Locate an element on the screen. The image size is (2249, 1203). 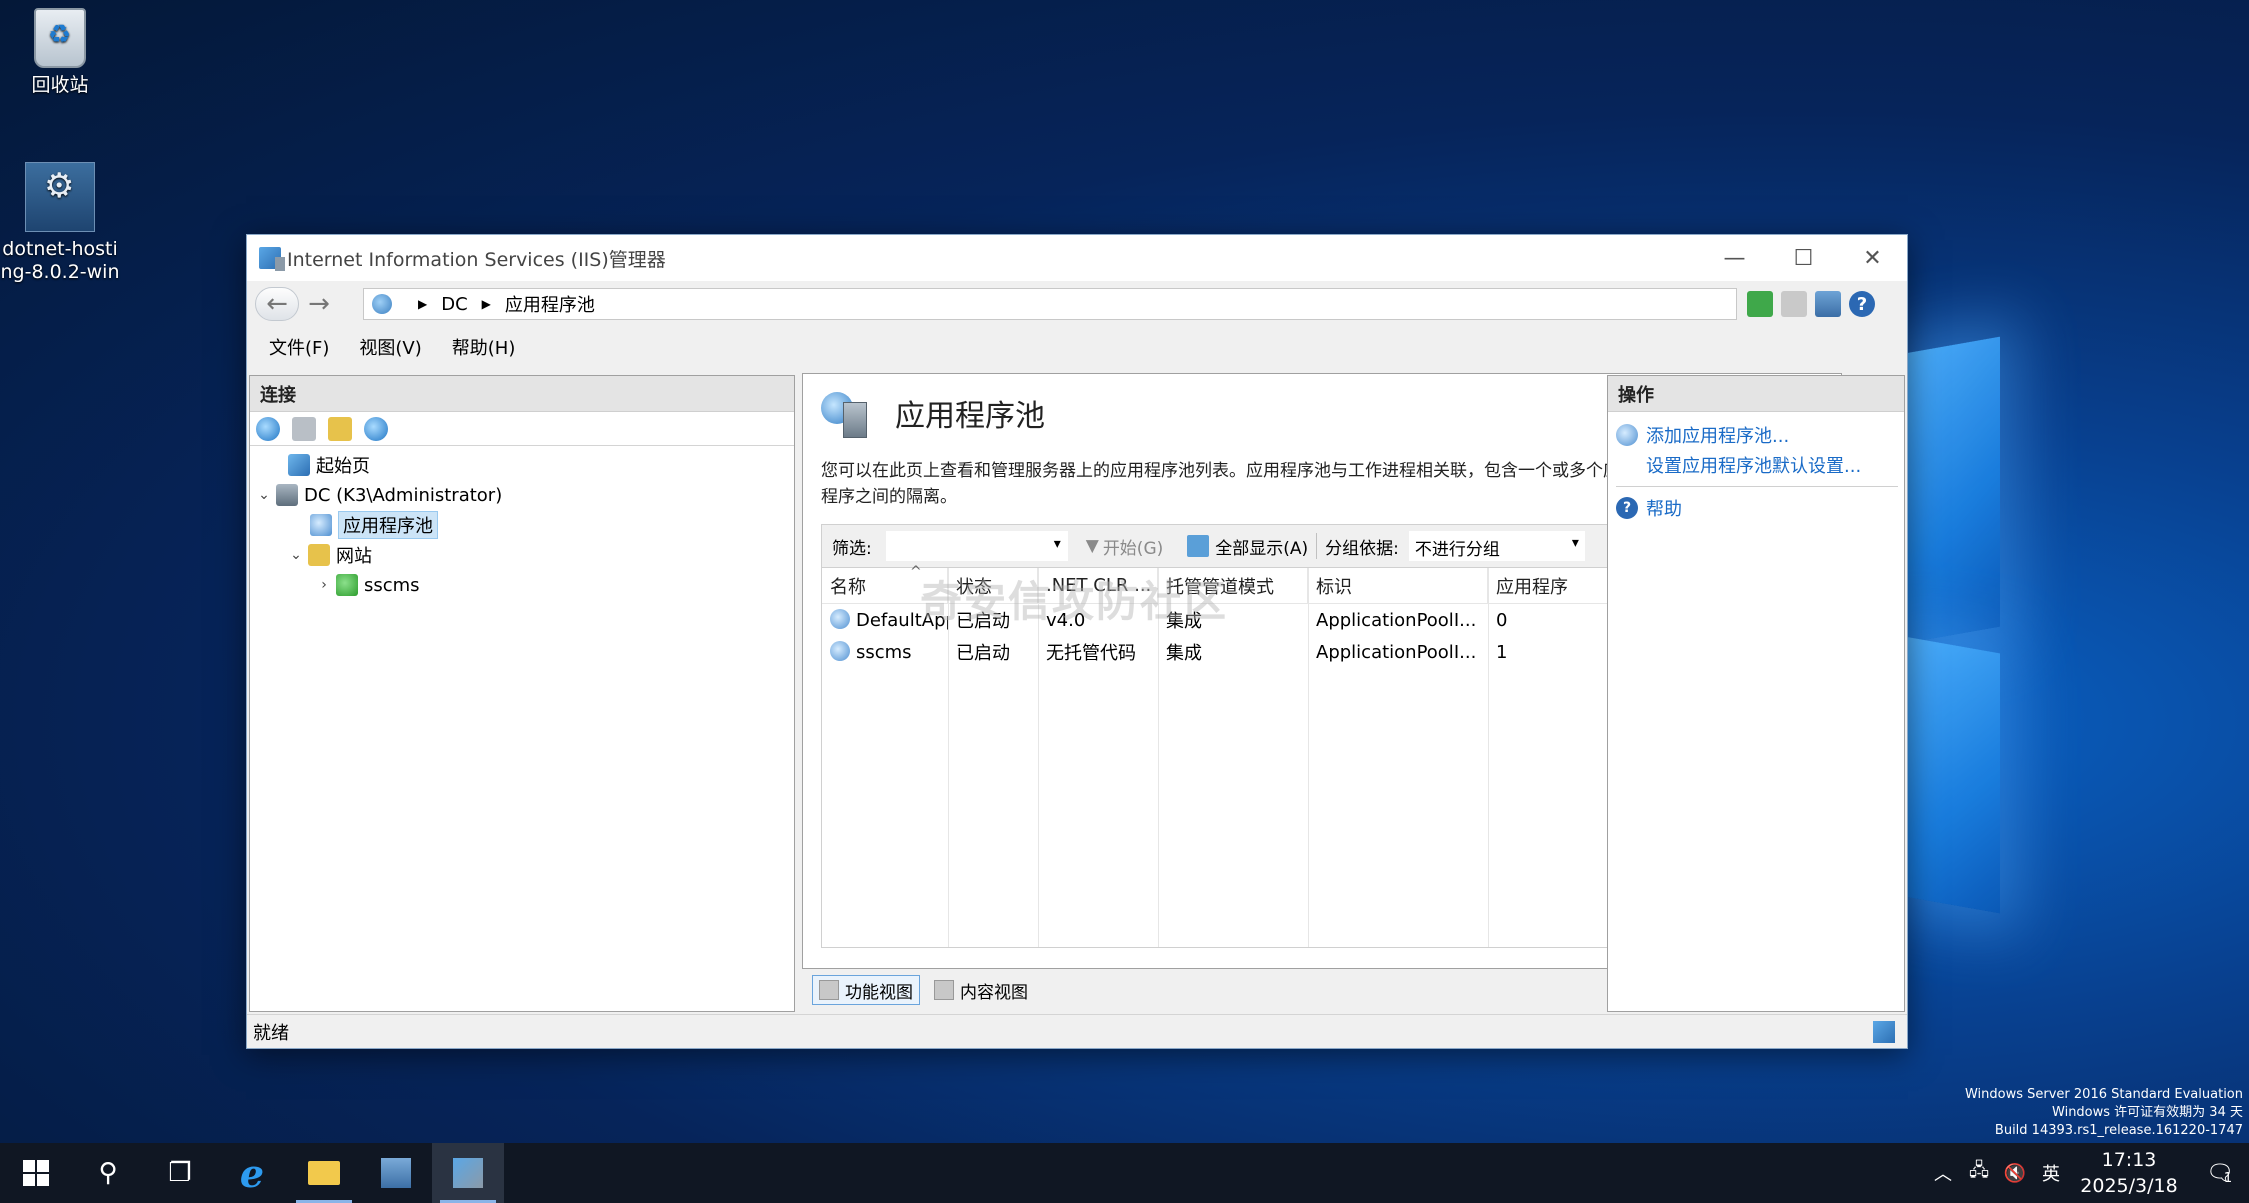
tab-content-view: 内容视图 is located at coordinates (981, 990).